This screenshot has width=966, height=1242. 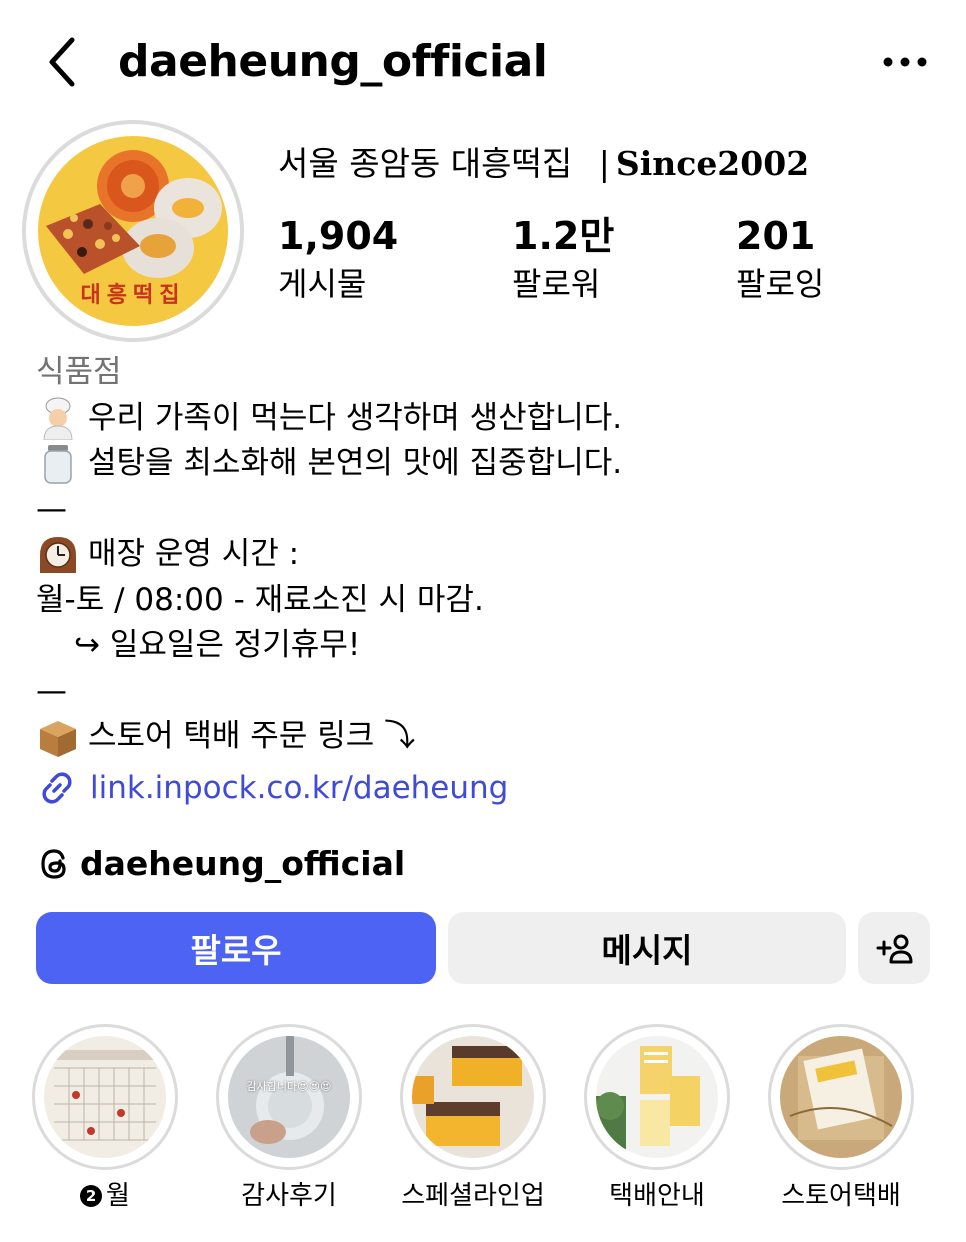 I want to click on highlight-label: 스토어택배, so click(x=841, y=1196).